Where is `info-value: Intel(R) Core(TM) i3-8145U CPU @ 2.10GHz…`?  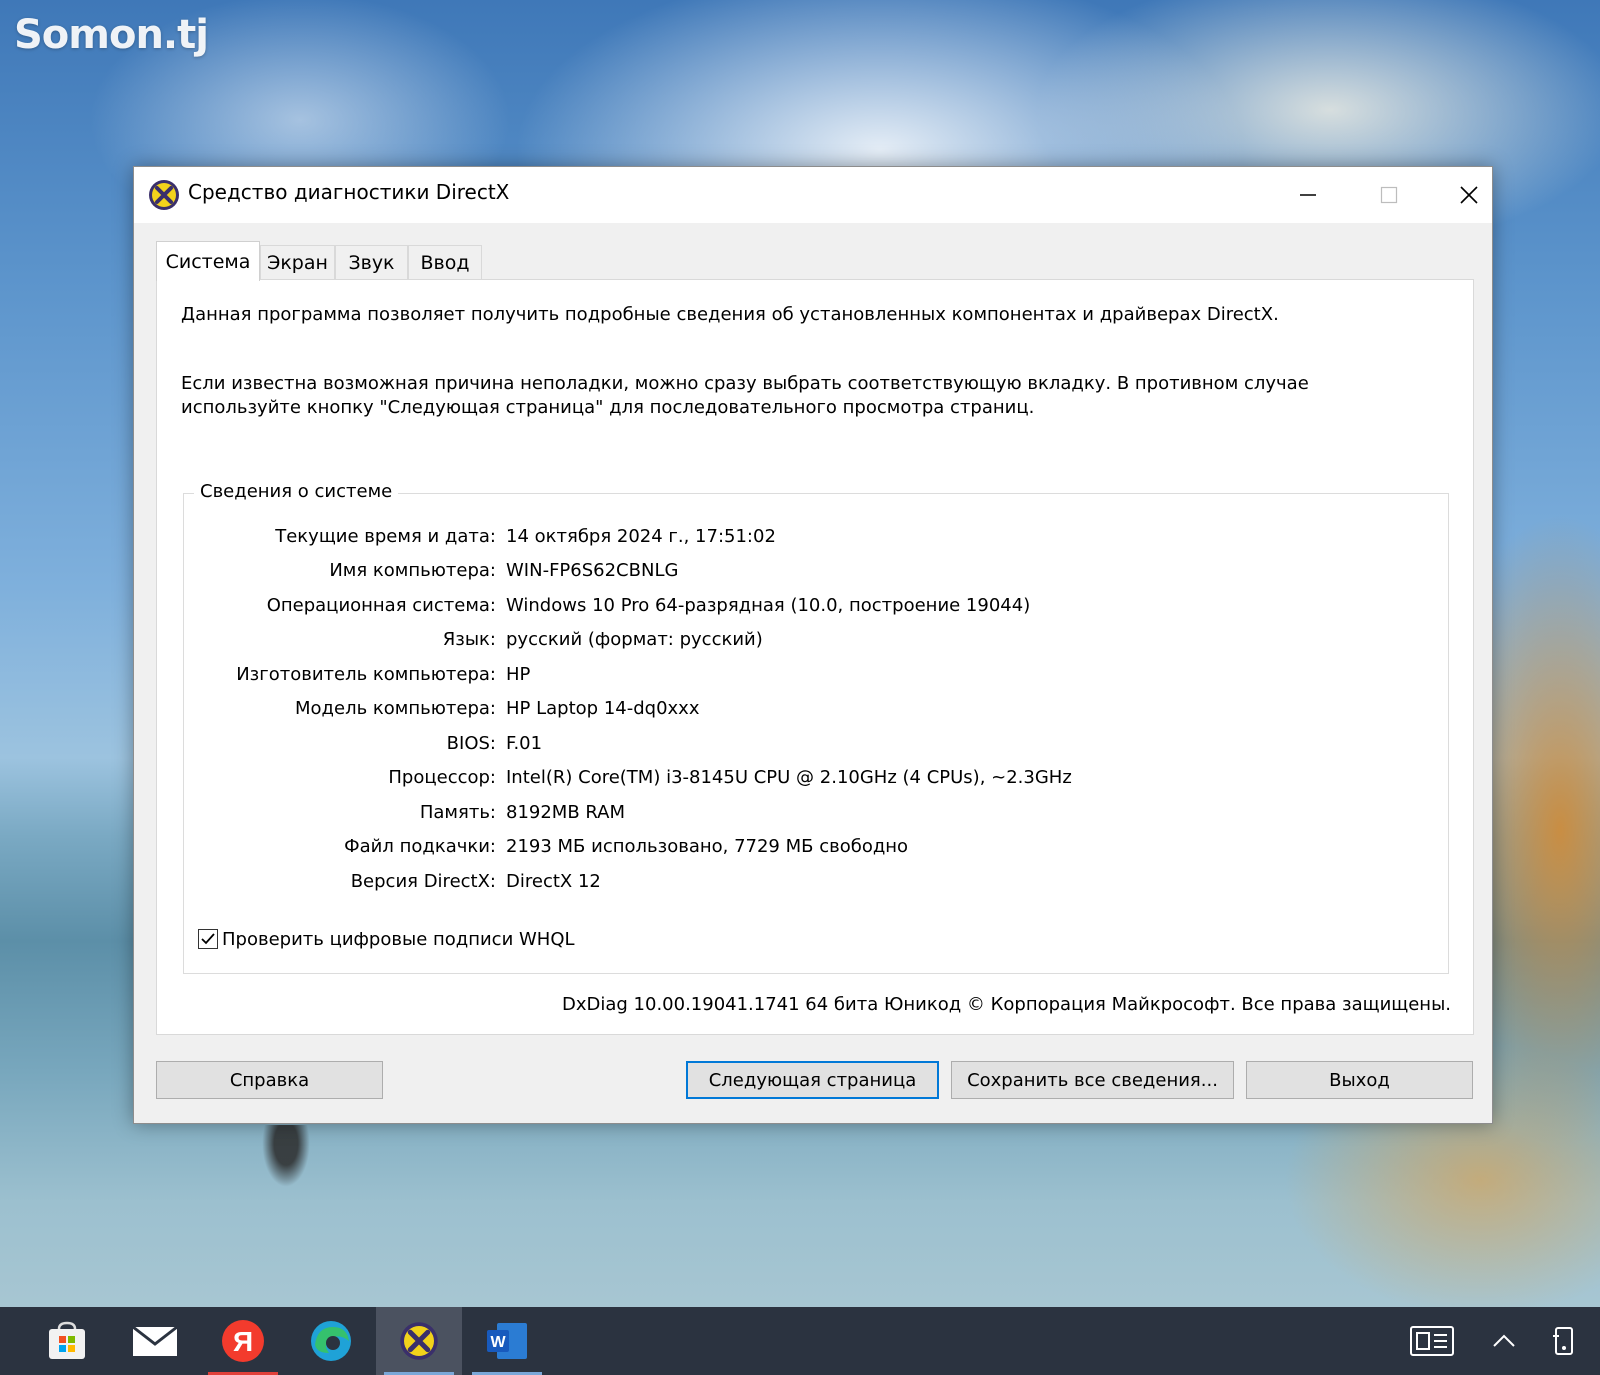
info-value: Intel(R) Core(TM) i3-8145U CPU @ 2.10GHz… is located at coordinates (789, 777).